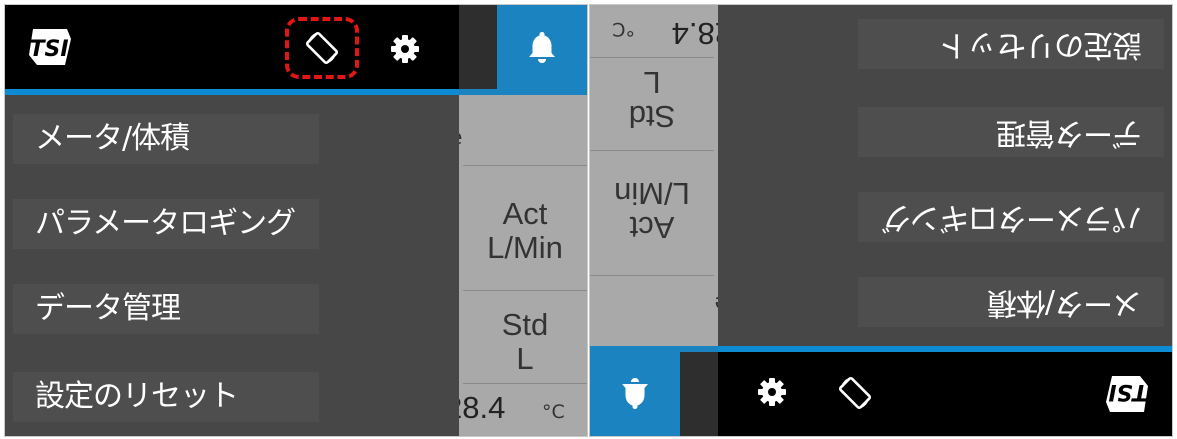 This screenshot has height=439, width=1177. I want to click on screen-rotation-icon, so click(855, 393).